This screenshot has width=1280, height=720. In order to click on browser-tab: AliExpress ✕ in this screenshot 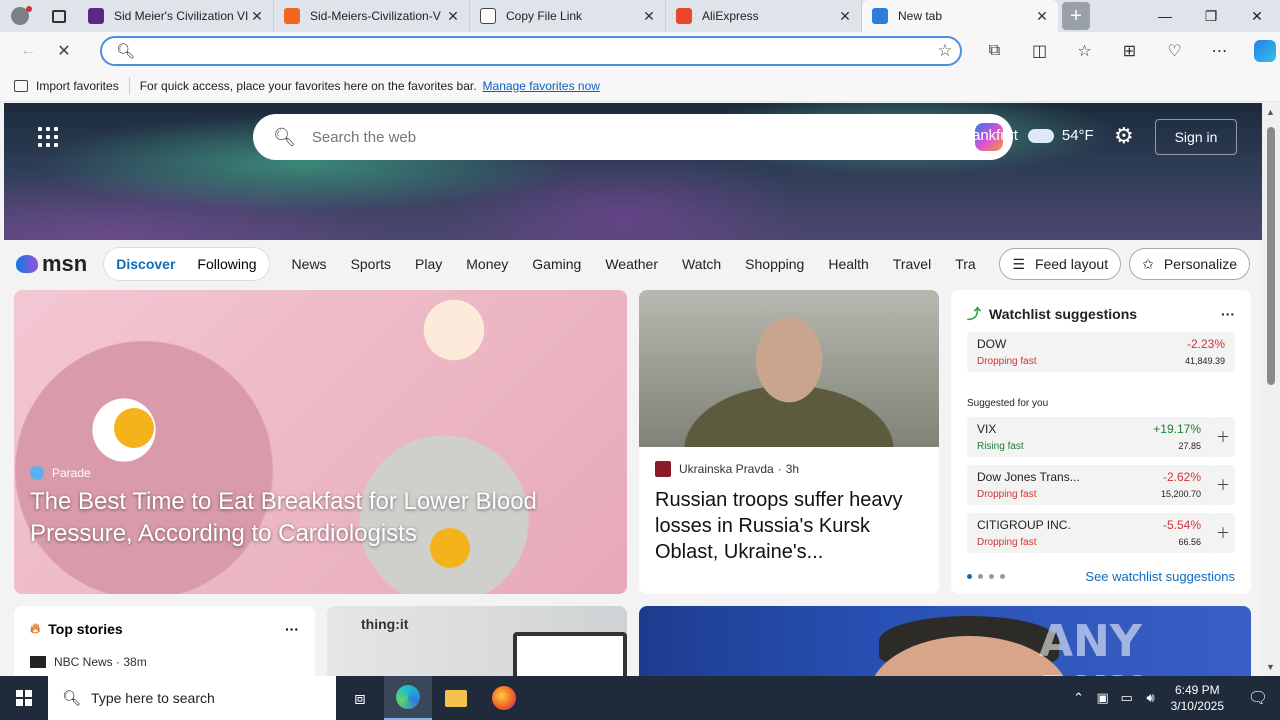, I will do `click(764, 16)`.